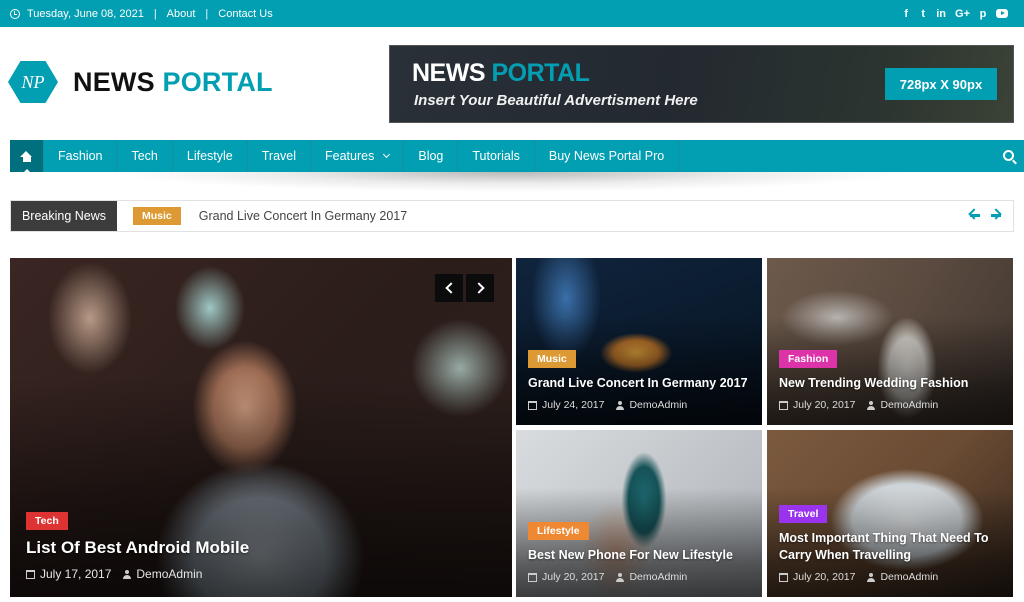  What do you see at coordinates (941, 84) in the screenshot?
I see `ad-size-badge: 728px X 90px` at bounding box center [941, 84].